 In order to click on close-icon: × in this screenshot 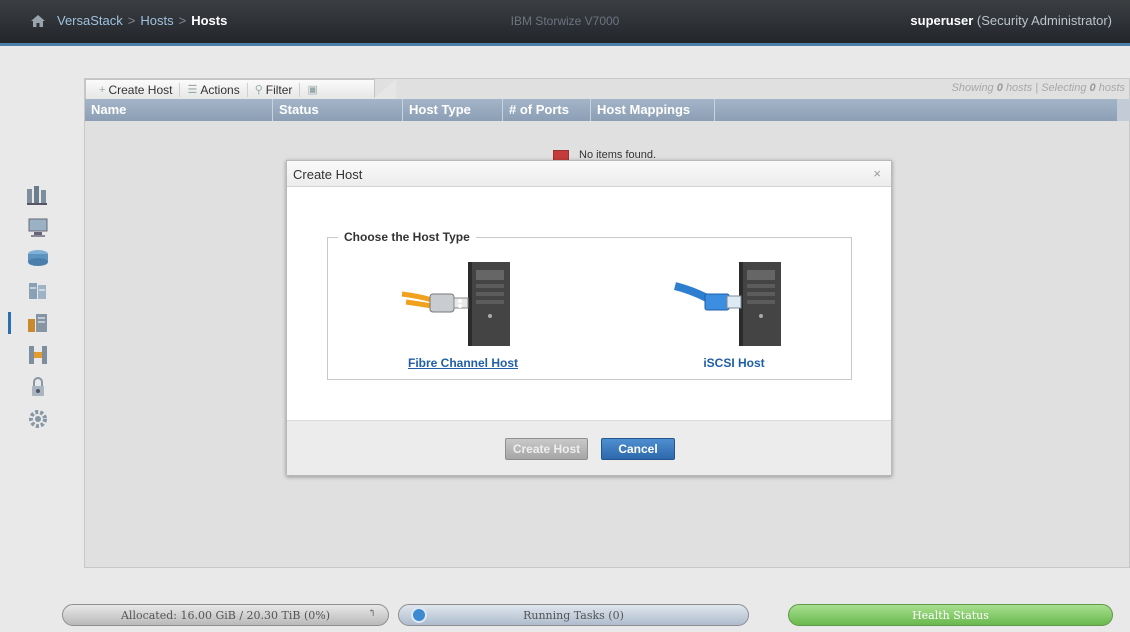, I will do `click(877, 173)`.